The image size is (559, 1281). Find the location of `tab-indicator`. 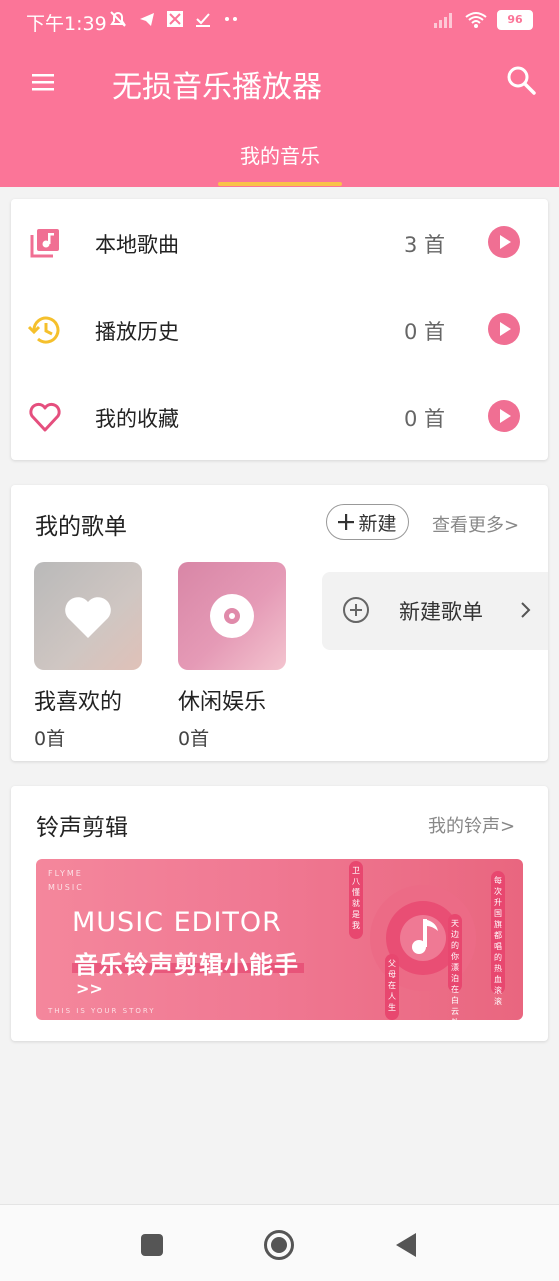

tab-indicator is located at coordinates (280, 184).